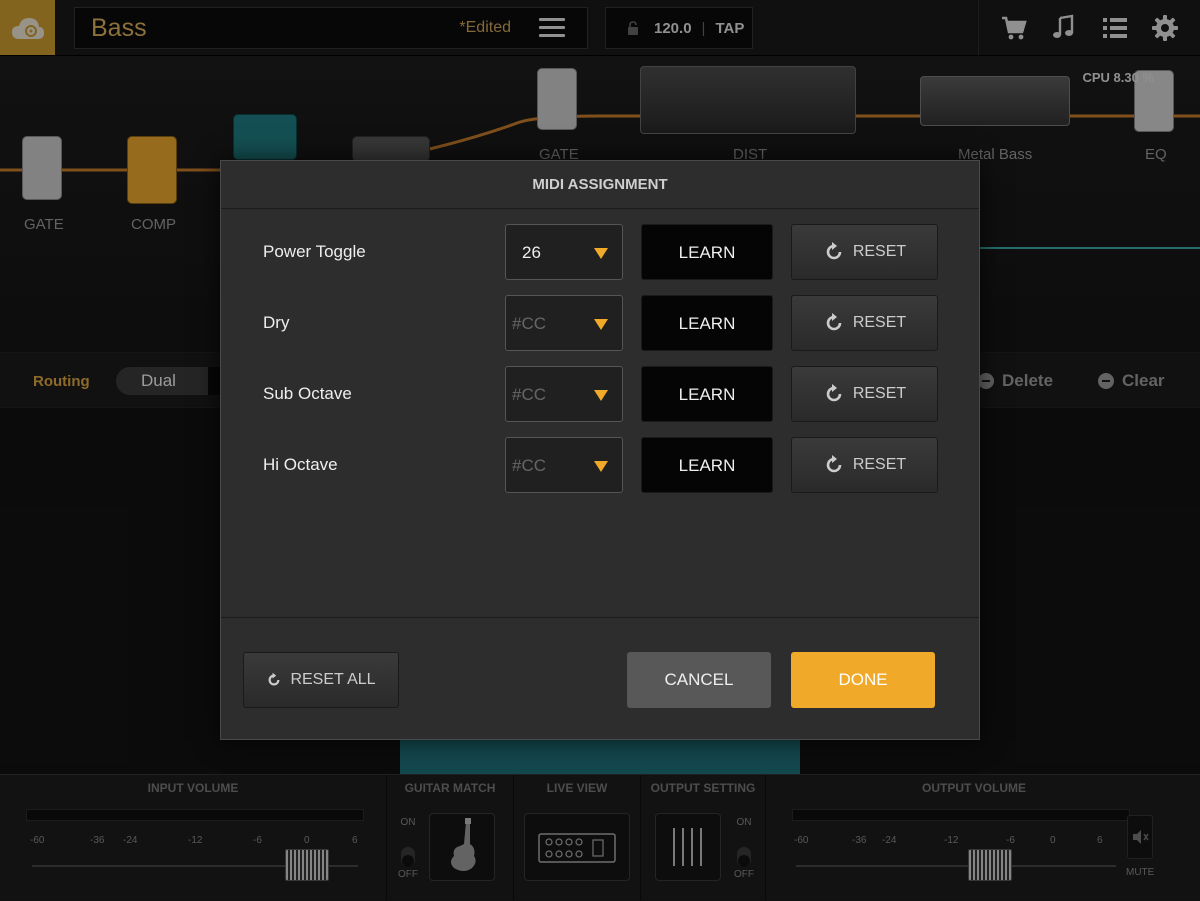  Describe the element at coordinates (564, 323) in the screenshot. I see `cc-select-dry: #CC` at that location.